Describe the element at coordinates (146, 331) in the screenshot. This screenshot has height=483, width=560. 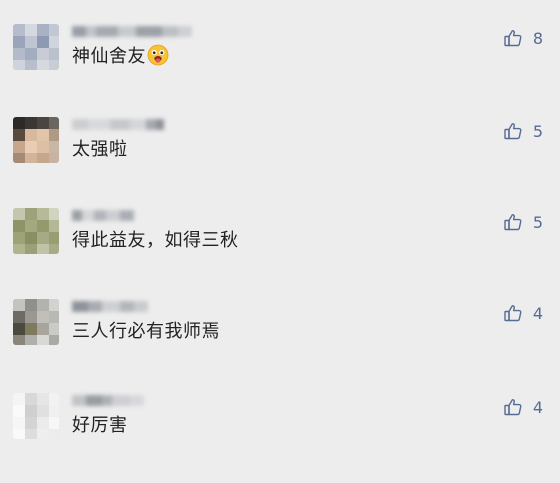
I see `comment-text: 三人行必有我师焉` at that location.